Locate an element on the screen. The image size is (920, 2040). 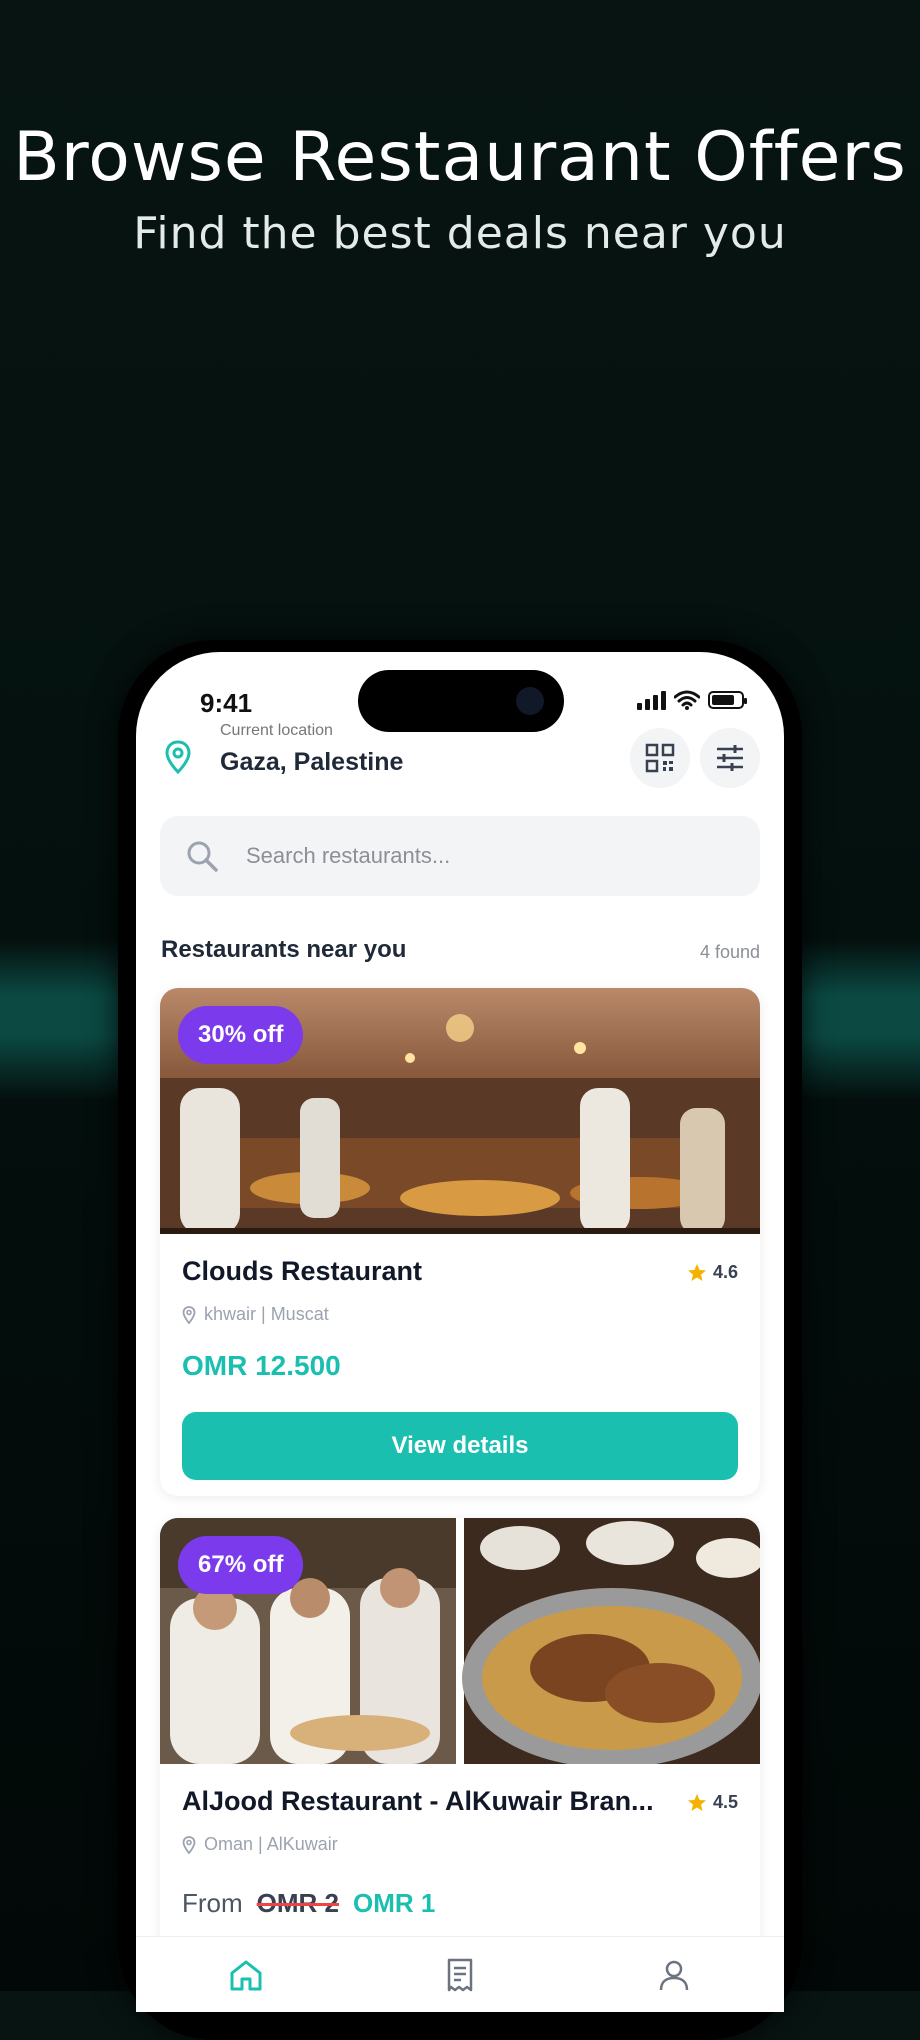
search-bar is located at coordinates (460, 856).